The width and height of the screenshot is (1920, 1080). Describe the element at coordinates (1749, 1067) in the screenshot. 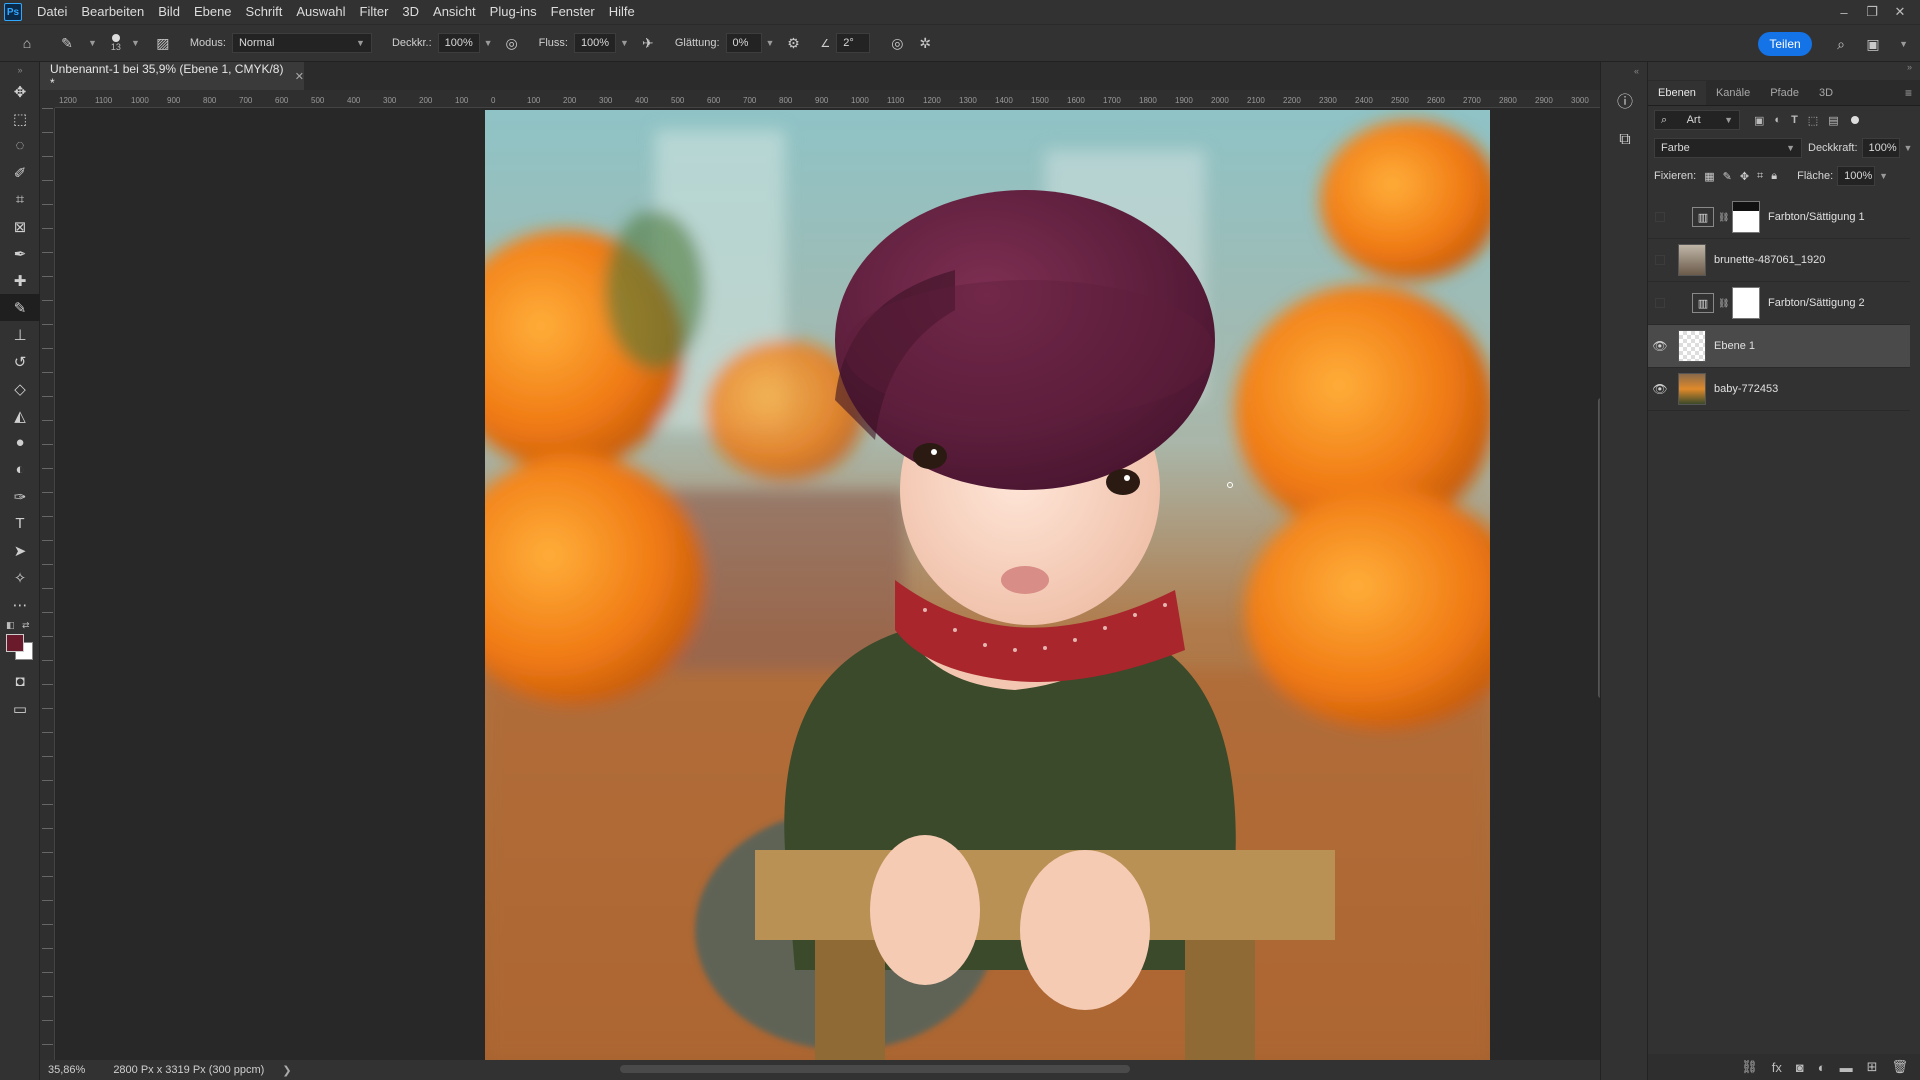

I see `link-layers-icon: ⛓` at that location.